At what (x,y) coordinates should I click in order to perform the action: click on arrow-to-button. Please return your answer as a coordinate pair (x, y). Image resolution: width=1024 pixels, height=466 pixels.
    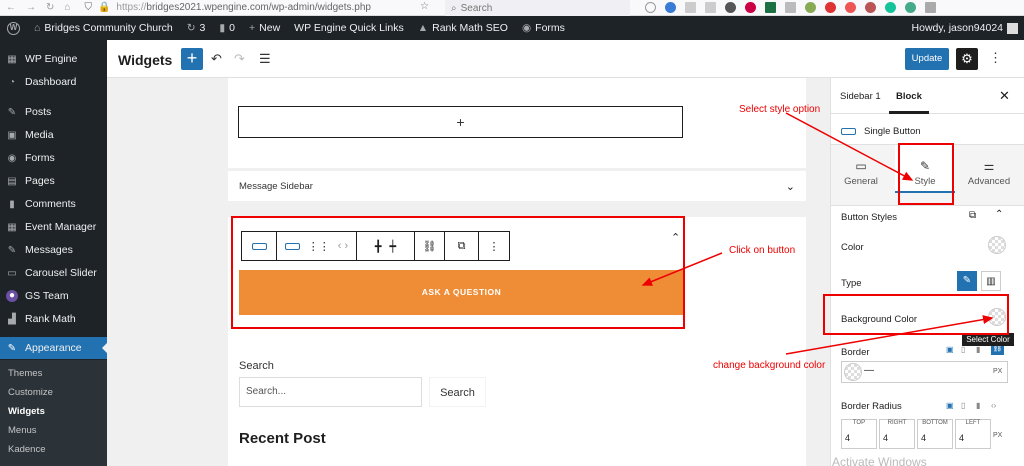
    Looking at the image, I should click on (682, 269).